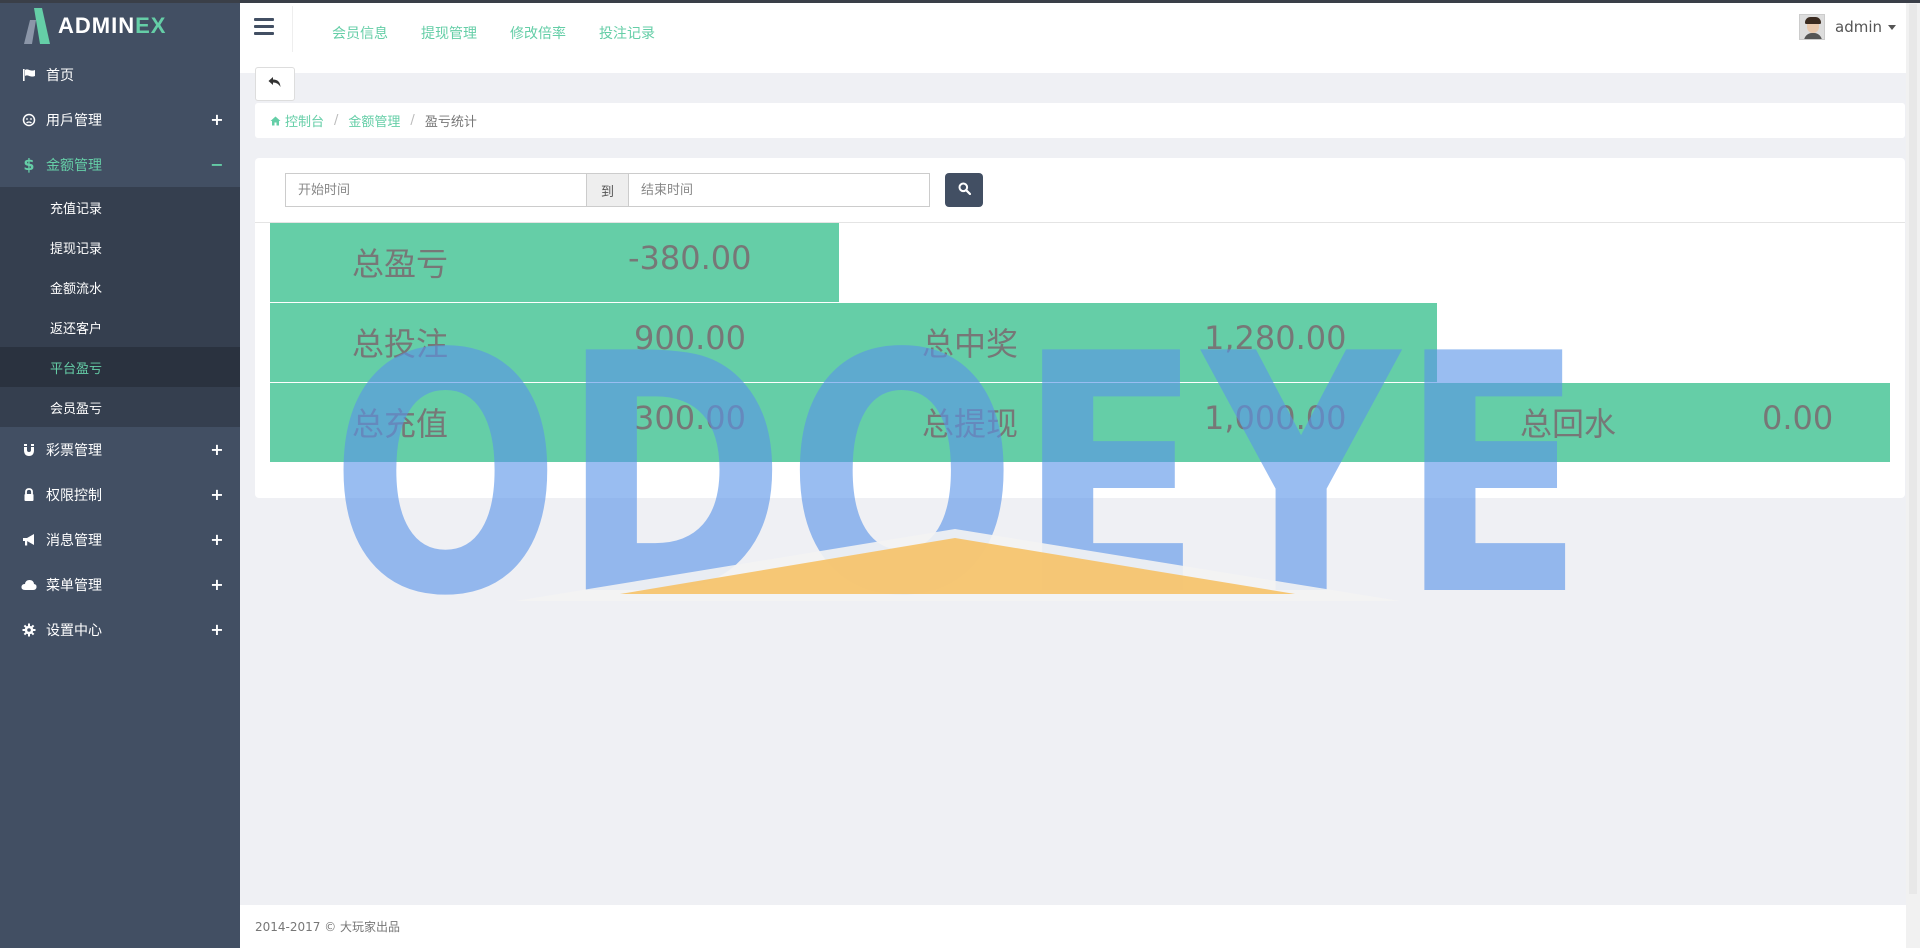  I want to click on total-pl-value: -380.00, so click(690, 258).